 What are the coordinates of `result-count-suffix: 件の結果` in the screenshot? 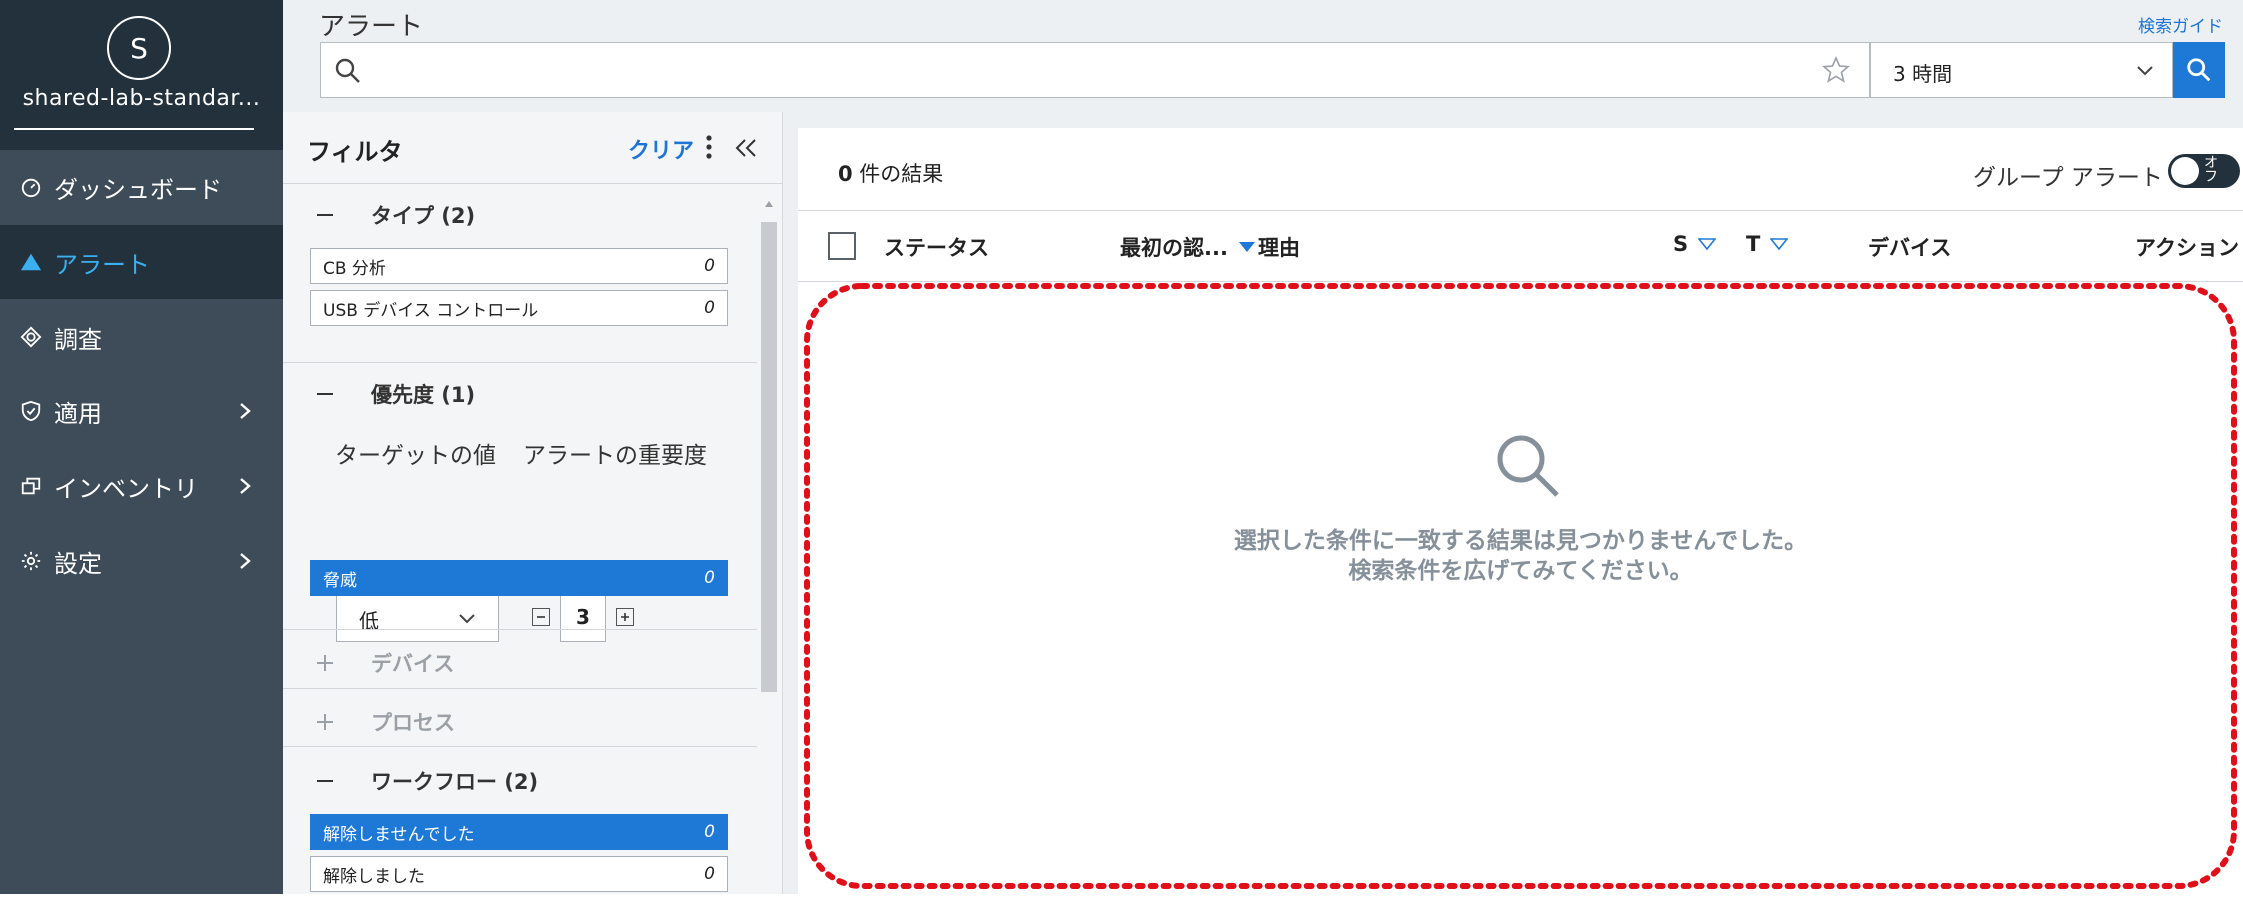 It's located at (898, 174).